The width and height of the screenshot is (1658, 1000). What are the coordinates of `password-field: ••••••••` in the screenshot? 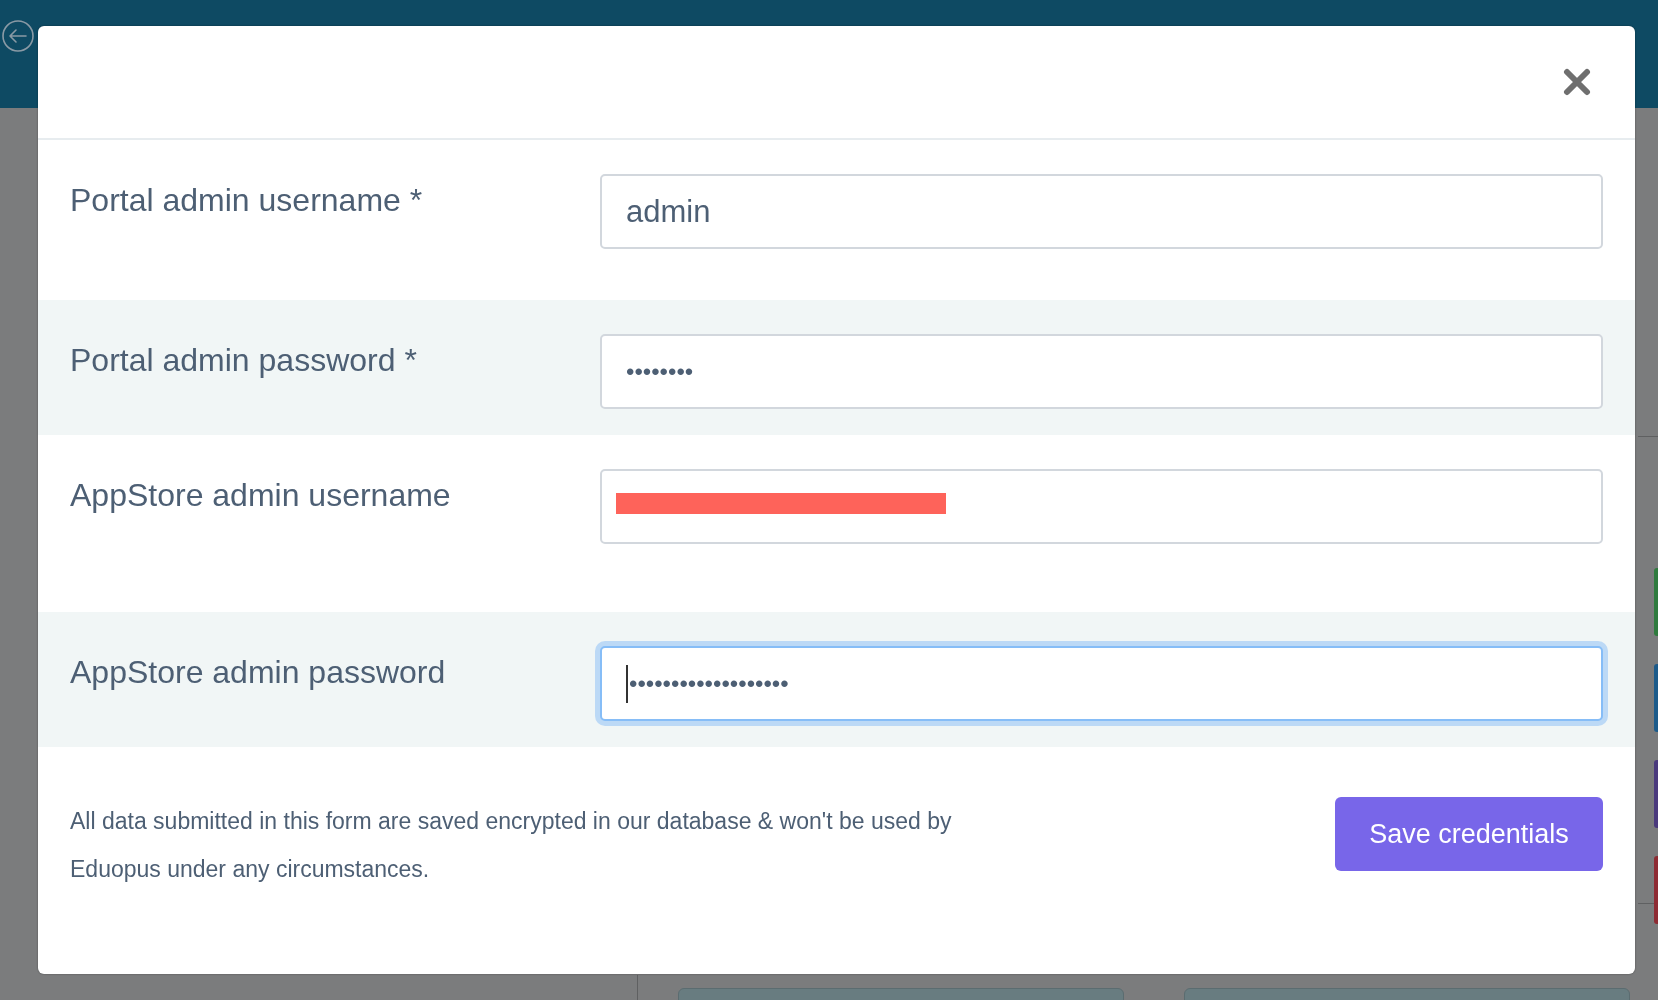 It's located at (1101, 371).